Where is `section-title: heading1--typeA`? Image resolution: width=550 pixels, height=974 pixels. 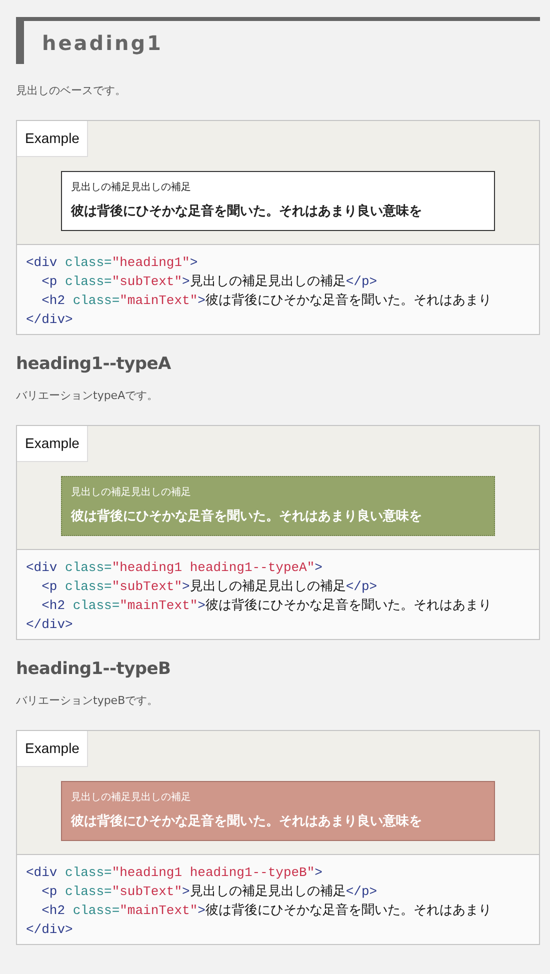 section-title: heading1--typeA is located at coordinates (94, 363).